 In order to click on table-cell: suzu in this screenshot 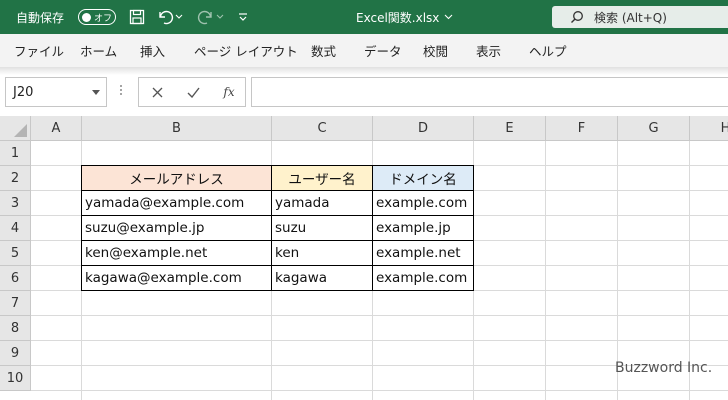, I will do `click(322, 228)`.